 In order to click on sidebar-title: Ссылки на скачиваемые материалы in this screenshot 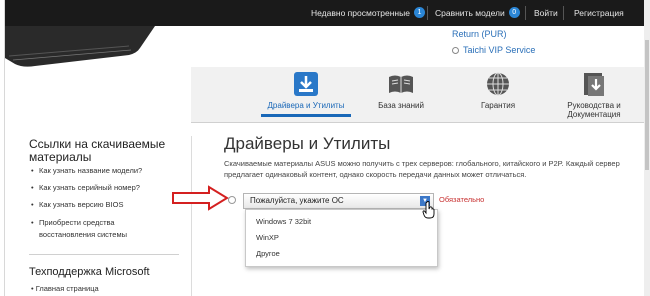, I will do `click(97, 150)`.